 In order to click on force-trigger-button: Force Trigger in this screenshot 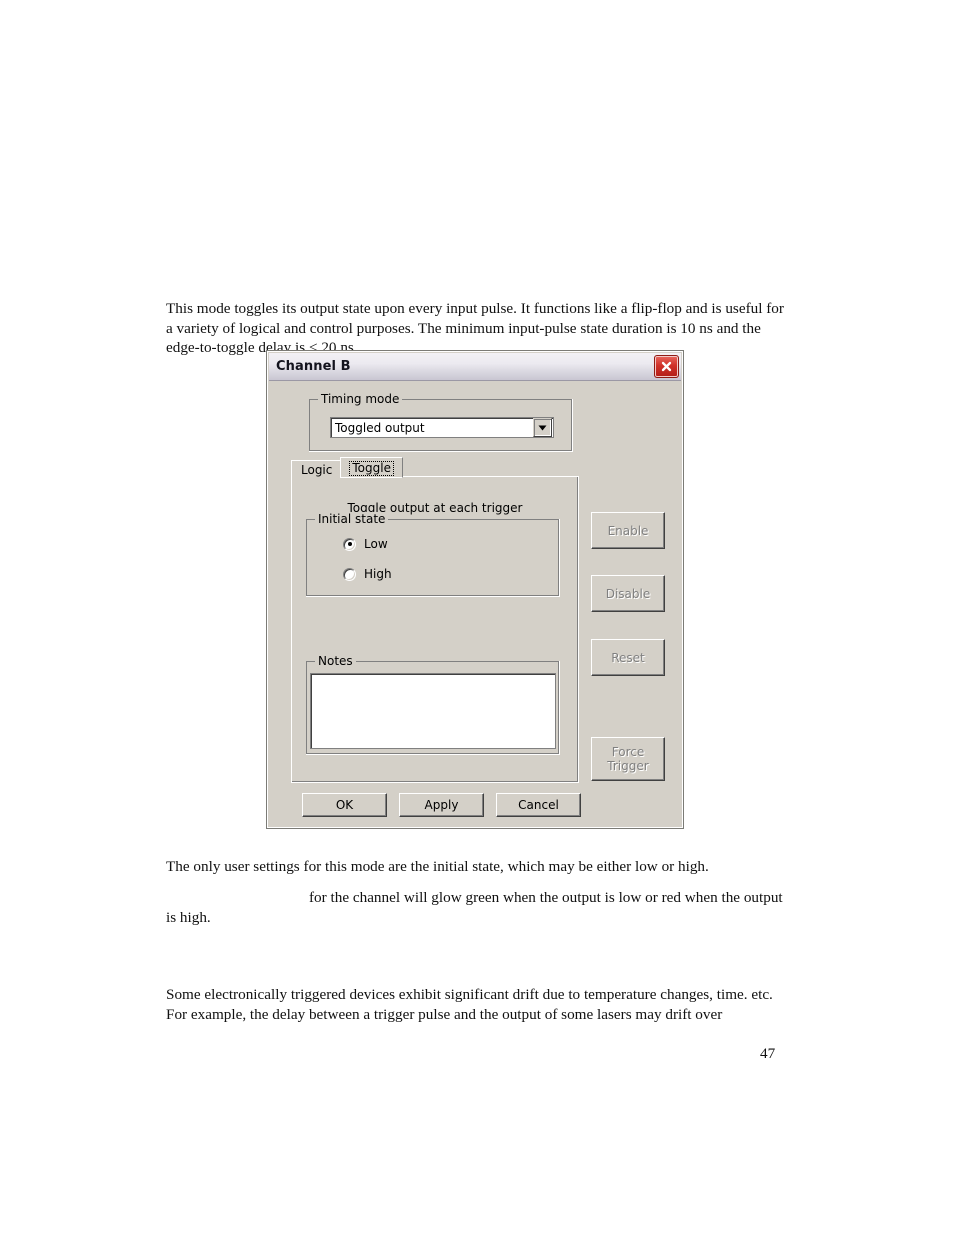, I will do `click(628, 759)`.